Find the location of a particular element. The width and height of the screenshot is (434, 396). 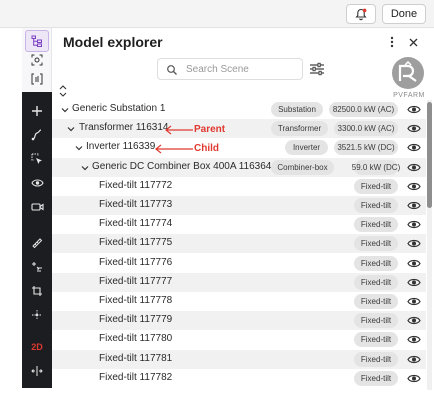

measure-tool is located at coordinates (37, 243).